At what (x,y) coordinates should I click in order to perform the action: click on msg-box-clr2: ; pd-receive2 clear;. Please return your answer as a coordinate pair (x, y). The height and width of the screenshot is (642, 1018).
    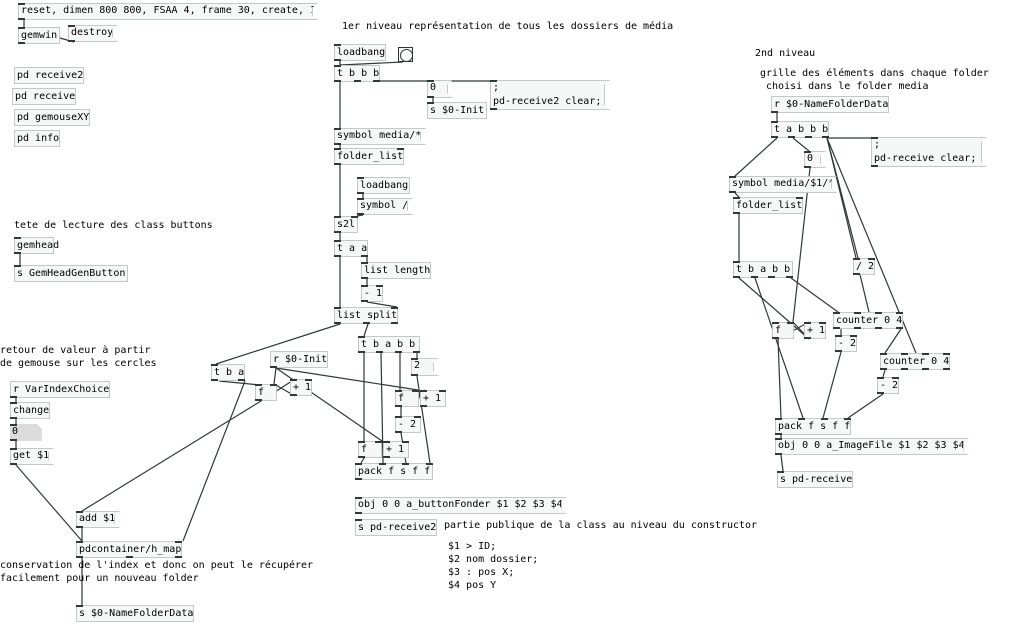
    Looking at the image, I should click on (550, 95).